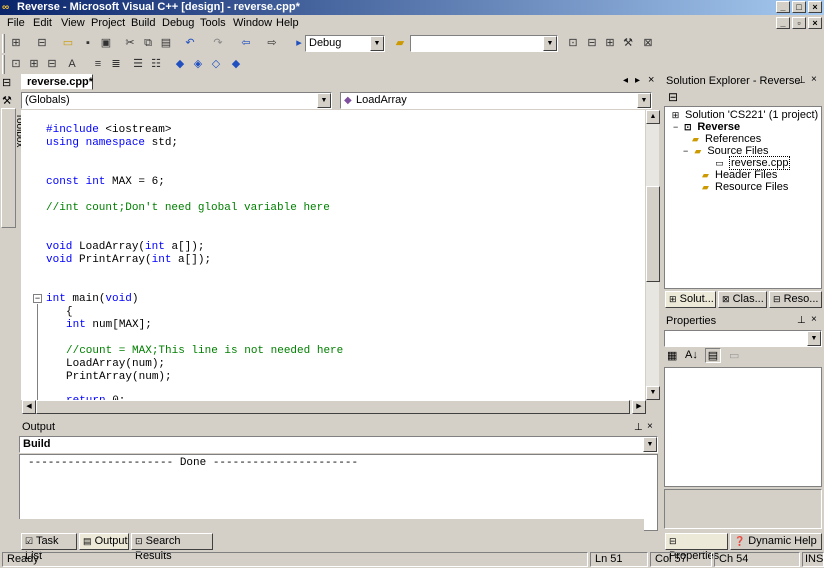  I want to click on object-browser-icon: ⊡, so click(16, 64).